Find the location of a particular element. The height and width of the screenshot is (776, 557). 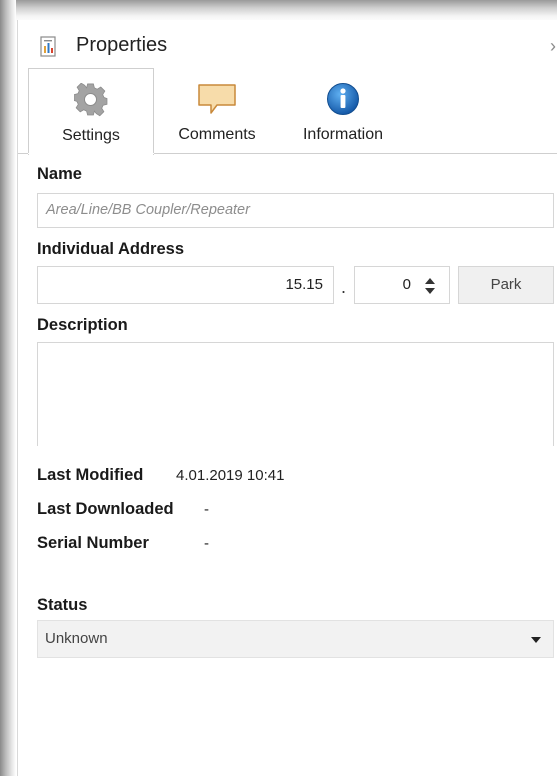

tab-comments-label: Comments is located at coordinates (217, 134).